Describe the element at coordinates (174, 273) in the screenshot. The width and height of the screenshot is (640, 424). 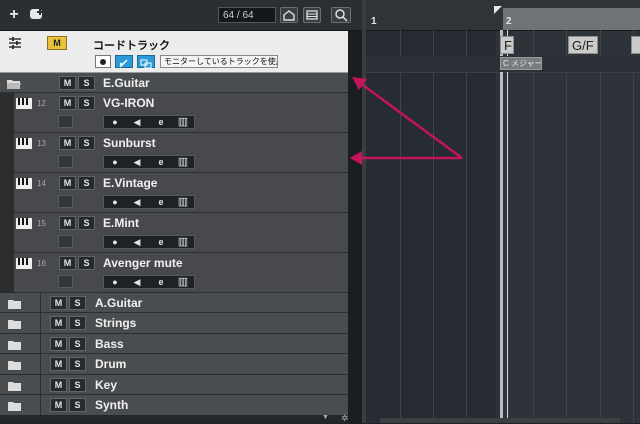
I see `instrument-track-16: 16 M S Avenger mute ● ◀ e ▥` at that location.